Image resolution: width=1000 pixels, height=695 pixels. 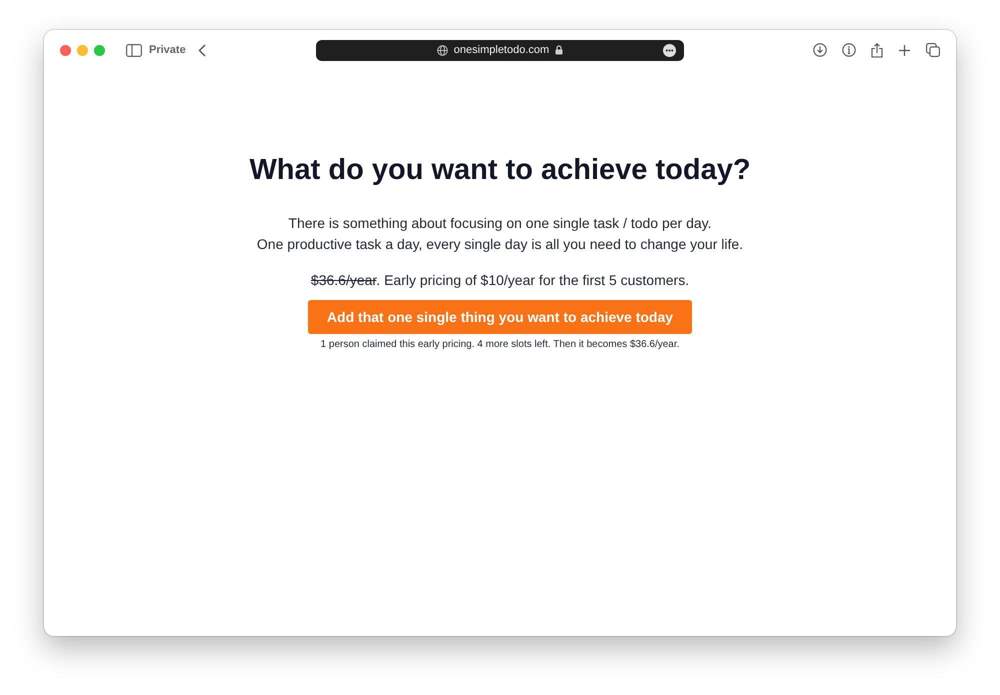 What do you see at coordinates (877, 50) in the screenshot?
I see `share-icon` at bounding box center [877, 50].